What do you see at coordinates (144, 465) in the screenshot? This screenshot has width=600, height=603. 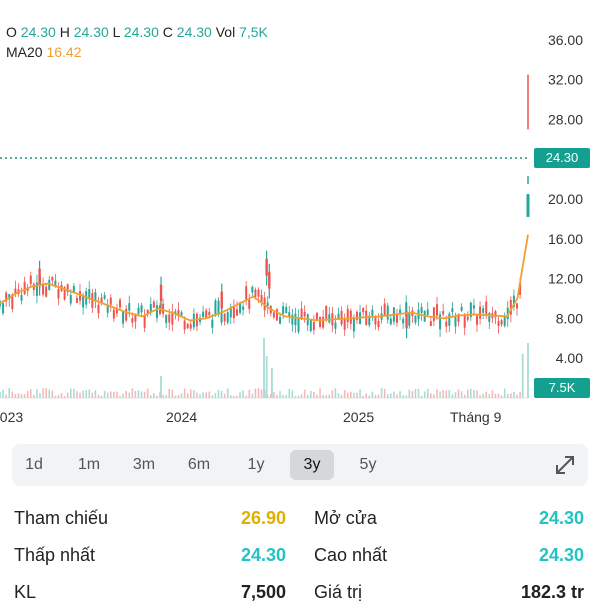 I see `range-3m: 3m` at bounding box center [144, 465].